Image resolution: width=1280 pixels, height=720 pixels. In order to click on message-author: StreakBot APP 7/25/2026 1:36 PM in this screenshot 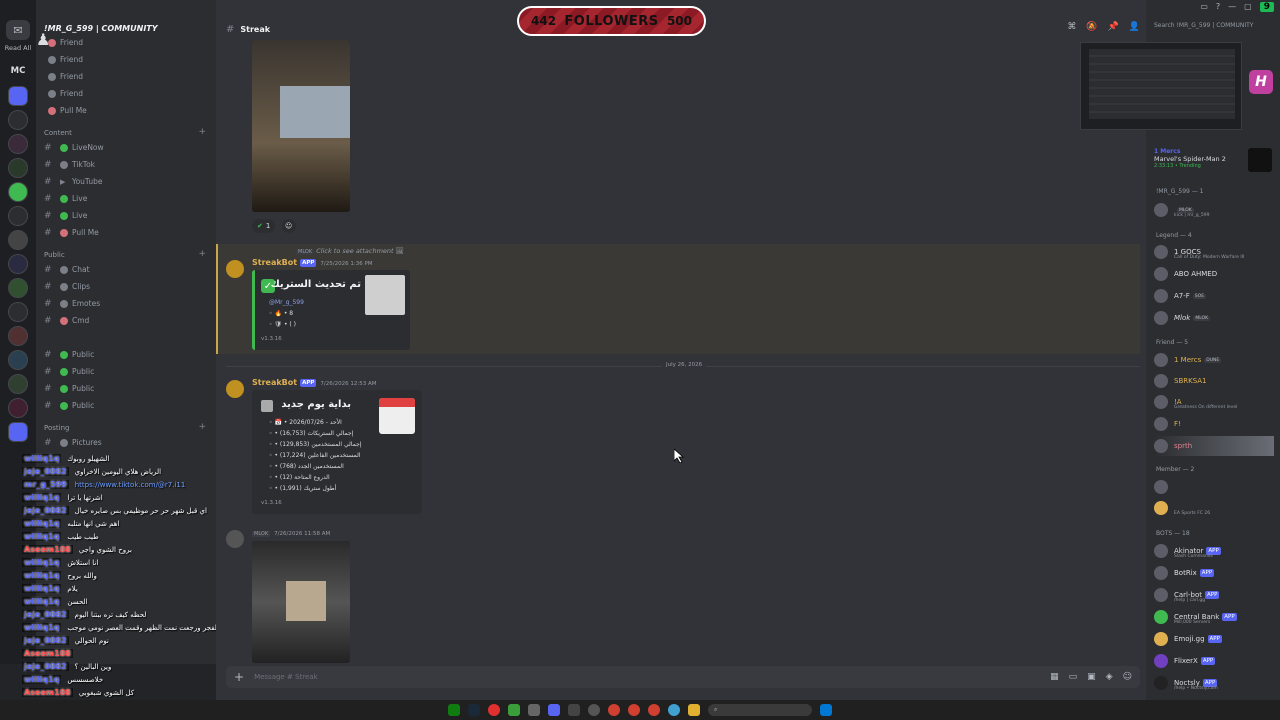, I will do `click(312, 262)`.